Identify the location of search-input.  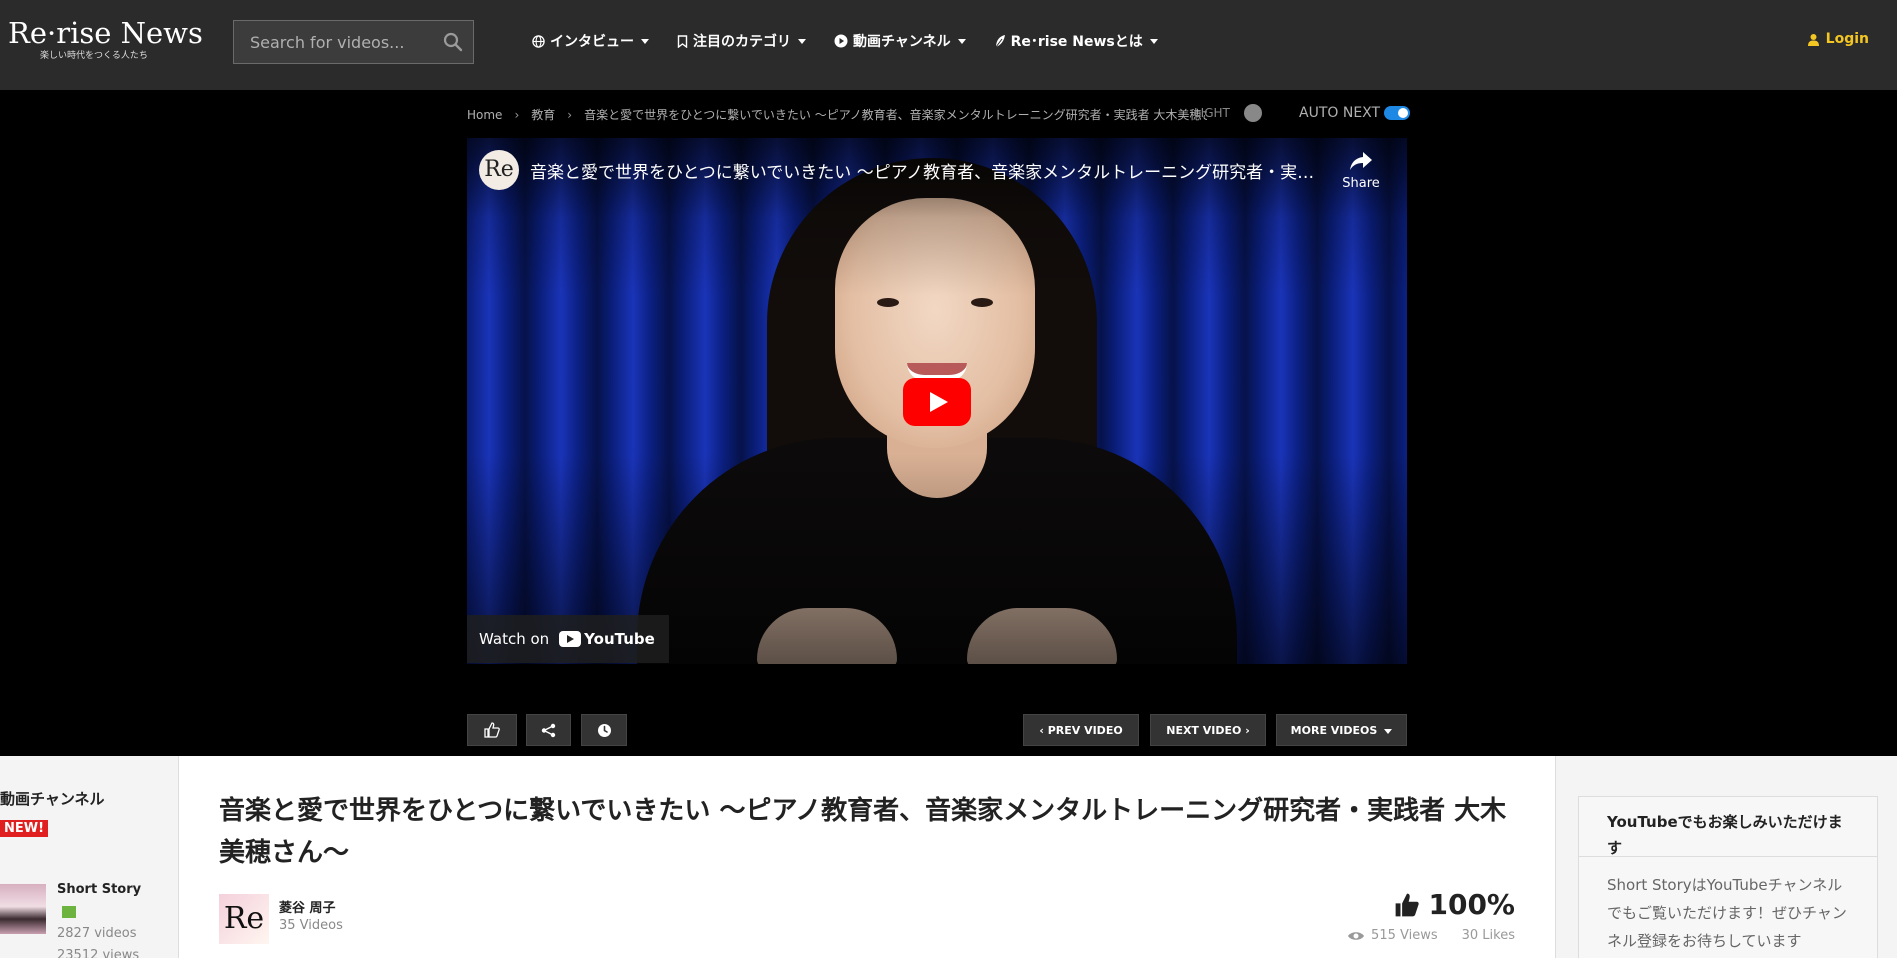
(334, 42).